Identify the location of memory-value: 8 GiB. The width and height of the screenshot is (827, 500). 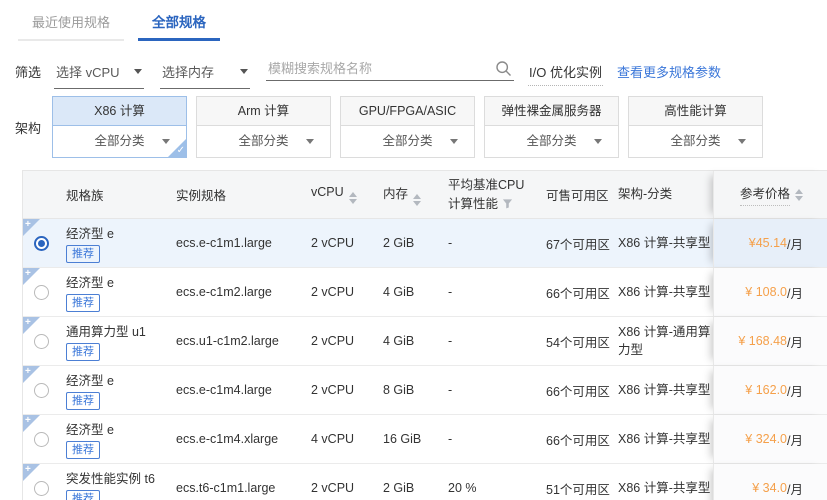
(399, 390).